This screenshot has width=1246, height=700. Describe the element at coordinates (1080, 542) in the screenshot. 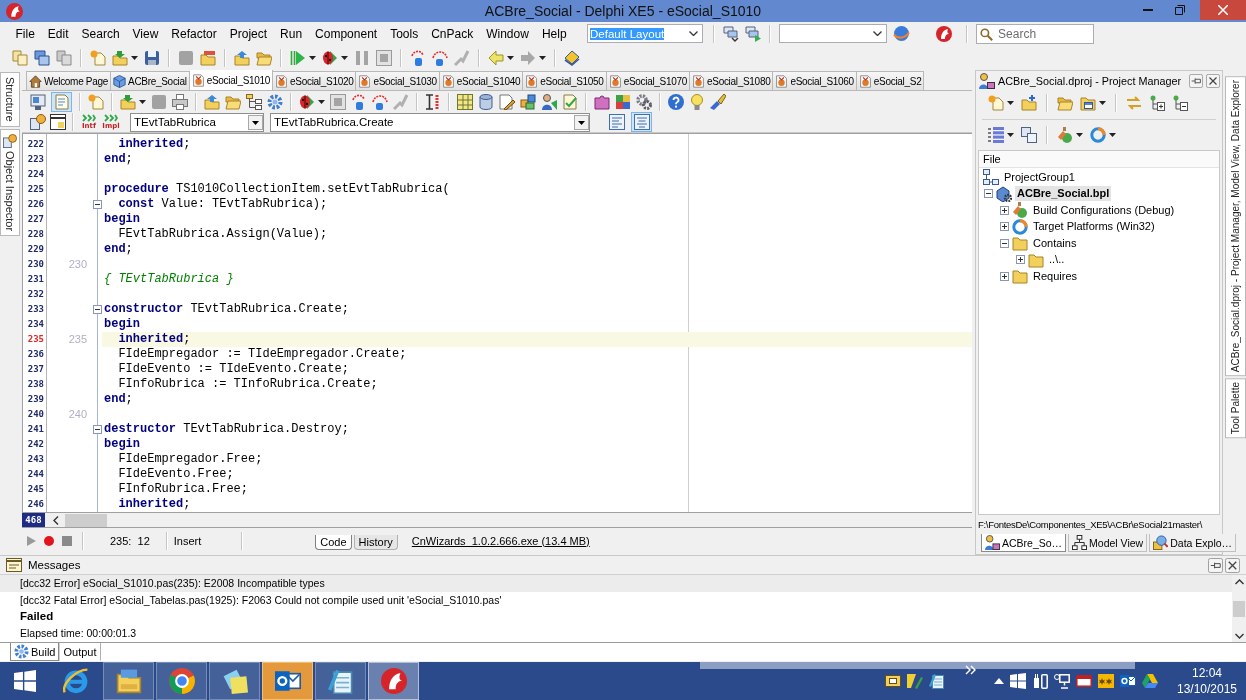

I see `diagram-icon` at that location.